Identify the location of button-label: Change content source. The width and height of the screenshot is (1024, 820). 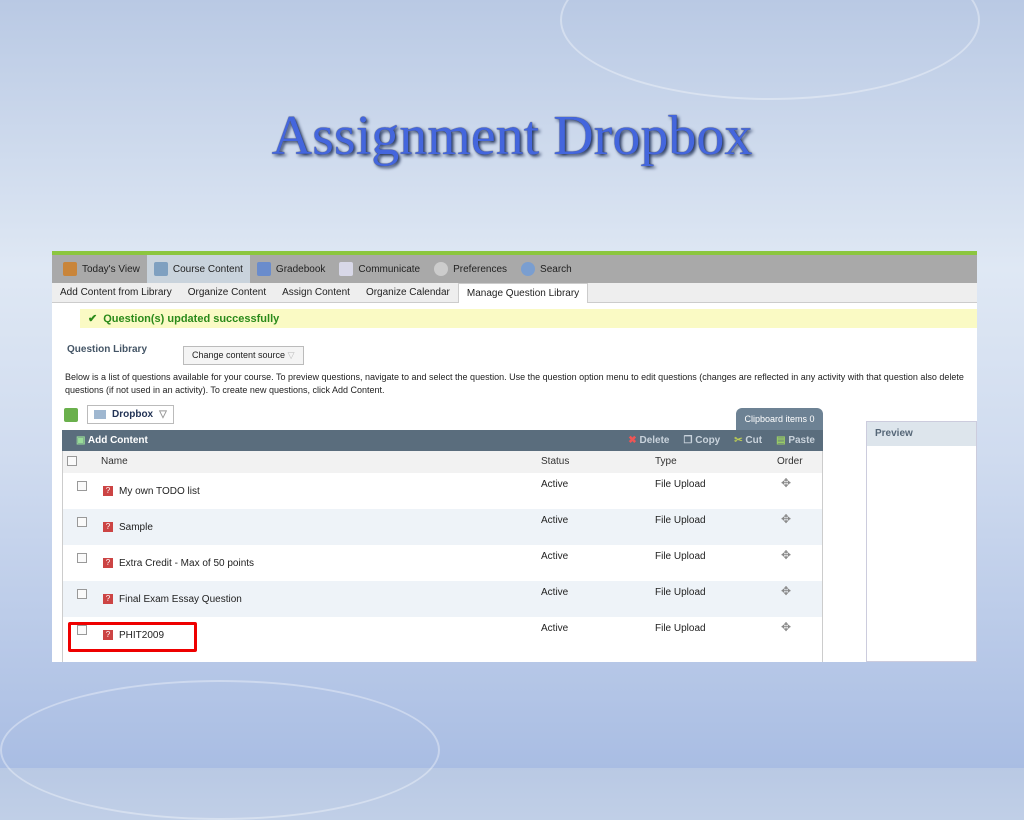
(239, 355).